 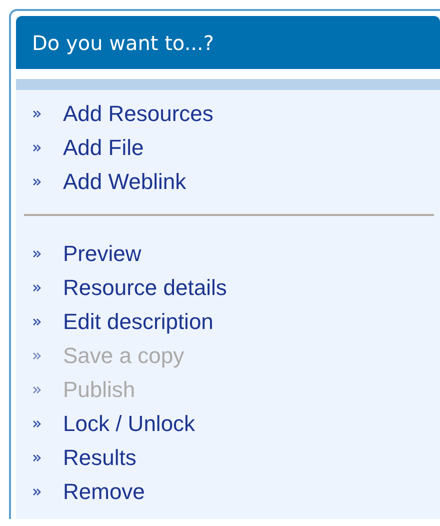 I want to click on action-link: Lock / Unlock, so click(x=129, y=424).